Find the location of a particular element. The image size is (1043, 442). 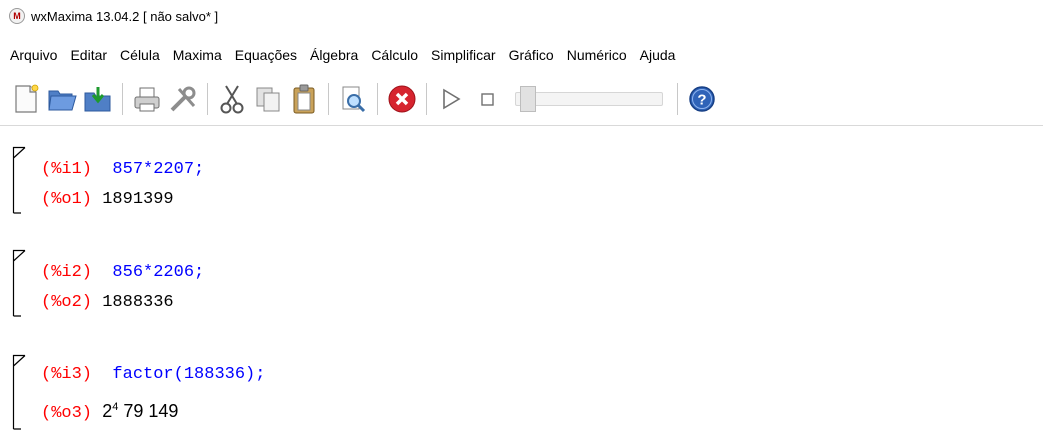

find-button is located at coordinates (353, 99).